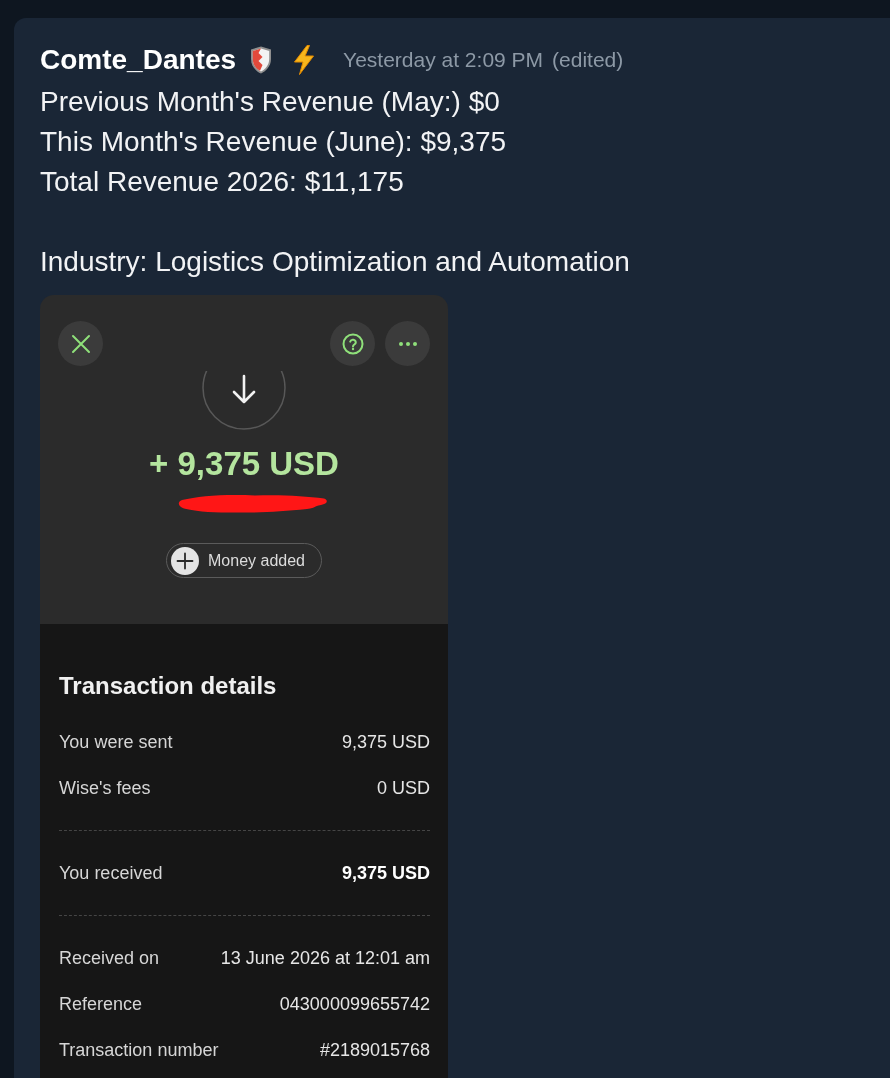 This screenshot has width=890, height=1078. What do you see at coordinates (244, 401) in the screenshot?
I see `down-arrow-icon` at bounding box center [244, 401].